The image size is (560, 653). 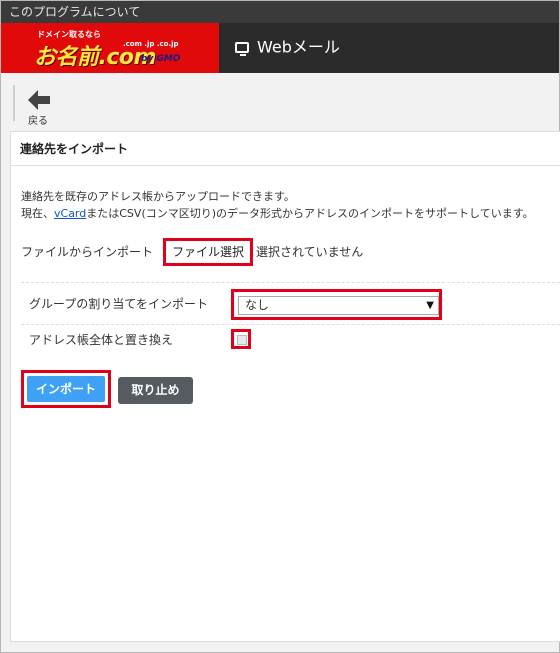 What do you see at coordinates (119, 304) in the screenshot?
I see `group-import-label: グループの割り当てをインポート` at bounding box center [119, 304].